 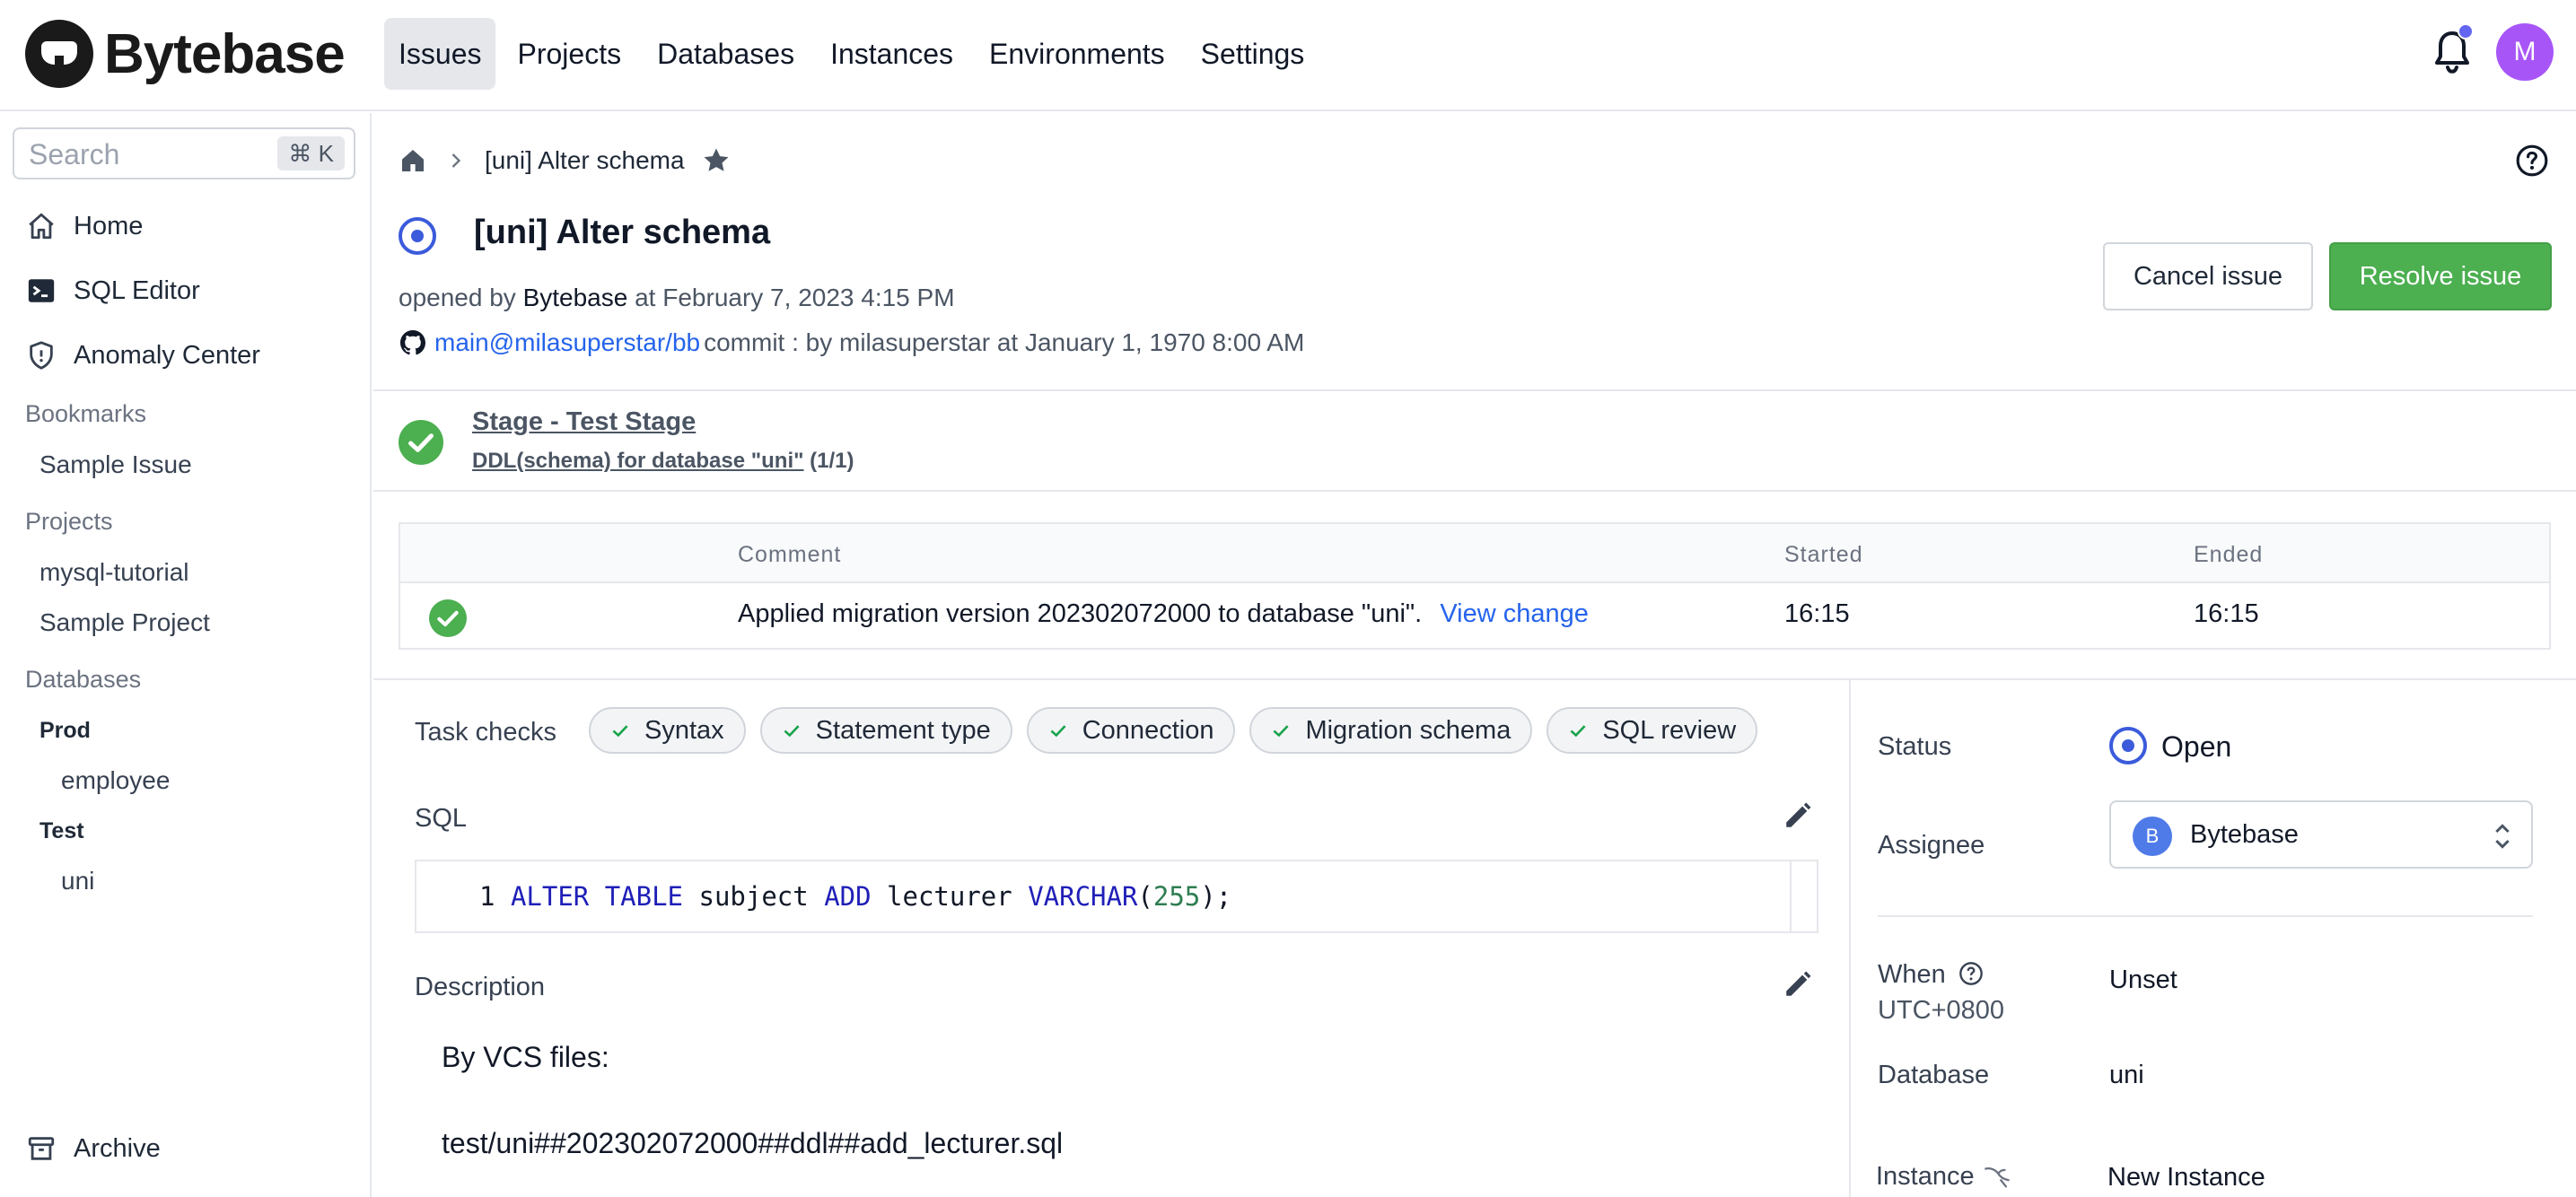 What do you see at coordinates (2126, 1075) in the screenshot?
I see `database-value: uni` at bounding box center [2126, 1075].